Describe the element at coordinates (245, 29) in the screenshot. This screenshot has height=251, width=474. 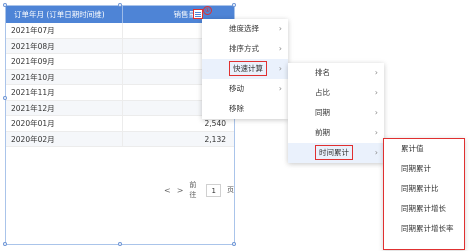
I see `menu-item-dimension-select: 维度选择 ›` at that location.